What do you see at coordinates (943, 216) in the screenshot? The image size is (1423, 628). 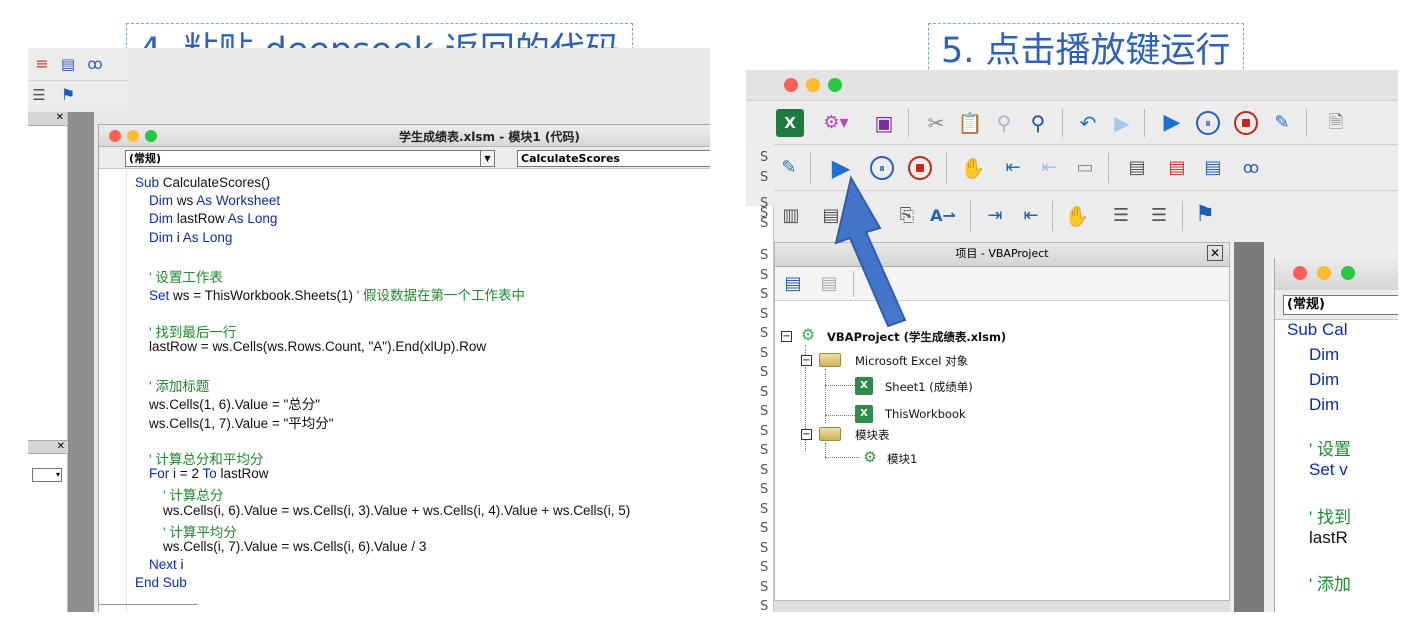 I see `complete-word-icon: A⇀` at bounding box center [943, 216].